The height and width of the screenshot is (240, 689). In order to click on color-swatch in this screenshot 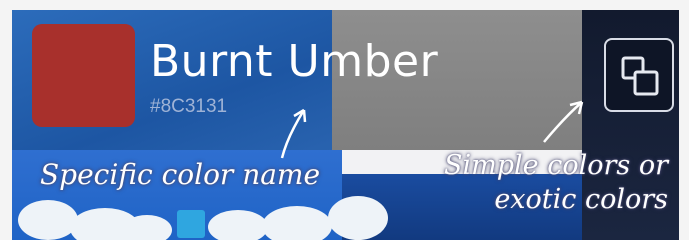, I will do `click(83, 75)`.